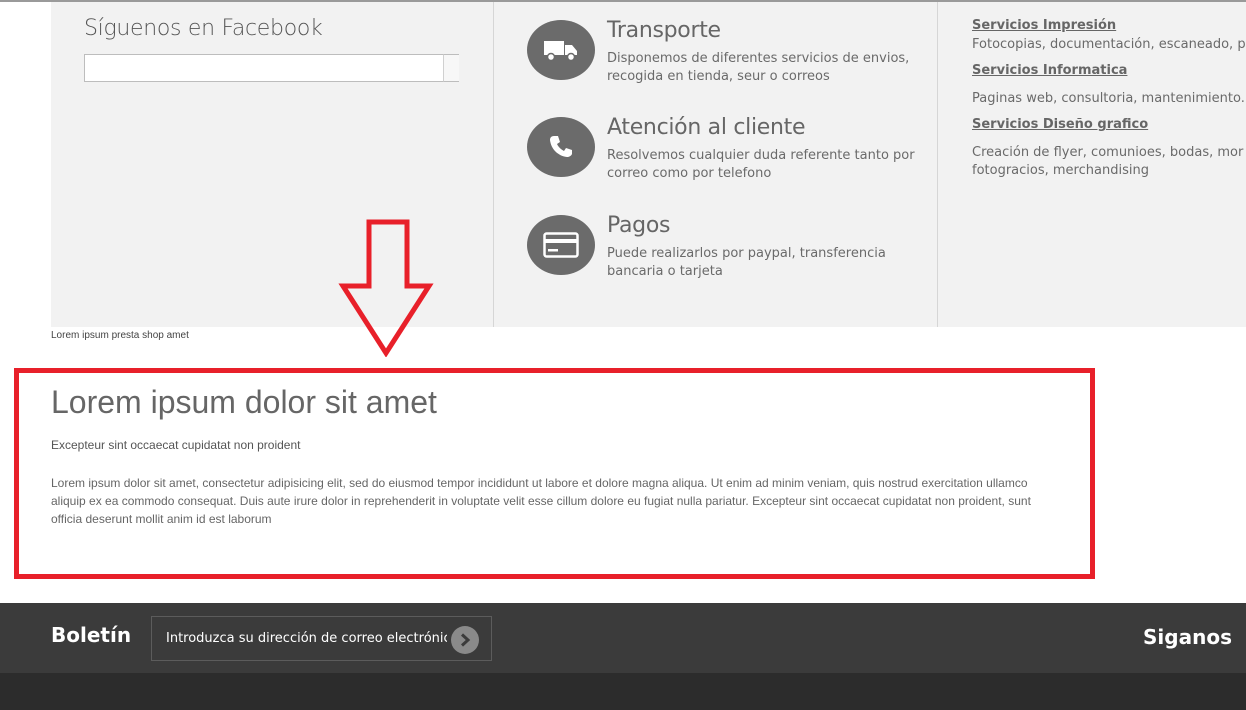  I want to click on link-servicios-impresion: Servicios Impresión, so click(1044, 25).